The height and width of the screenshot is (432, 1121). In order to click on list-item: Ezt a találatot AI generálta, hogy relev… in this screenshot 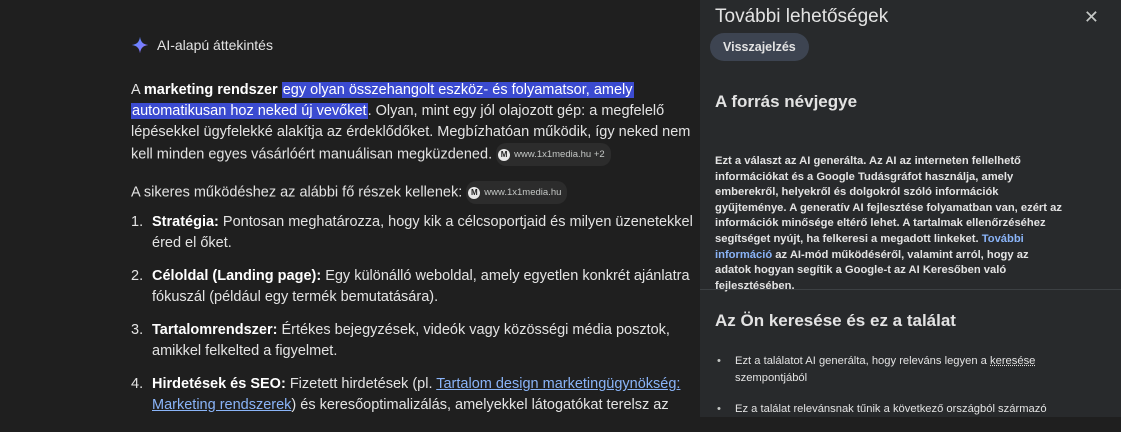, I will do `click(900, 370)`.